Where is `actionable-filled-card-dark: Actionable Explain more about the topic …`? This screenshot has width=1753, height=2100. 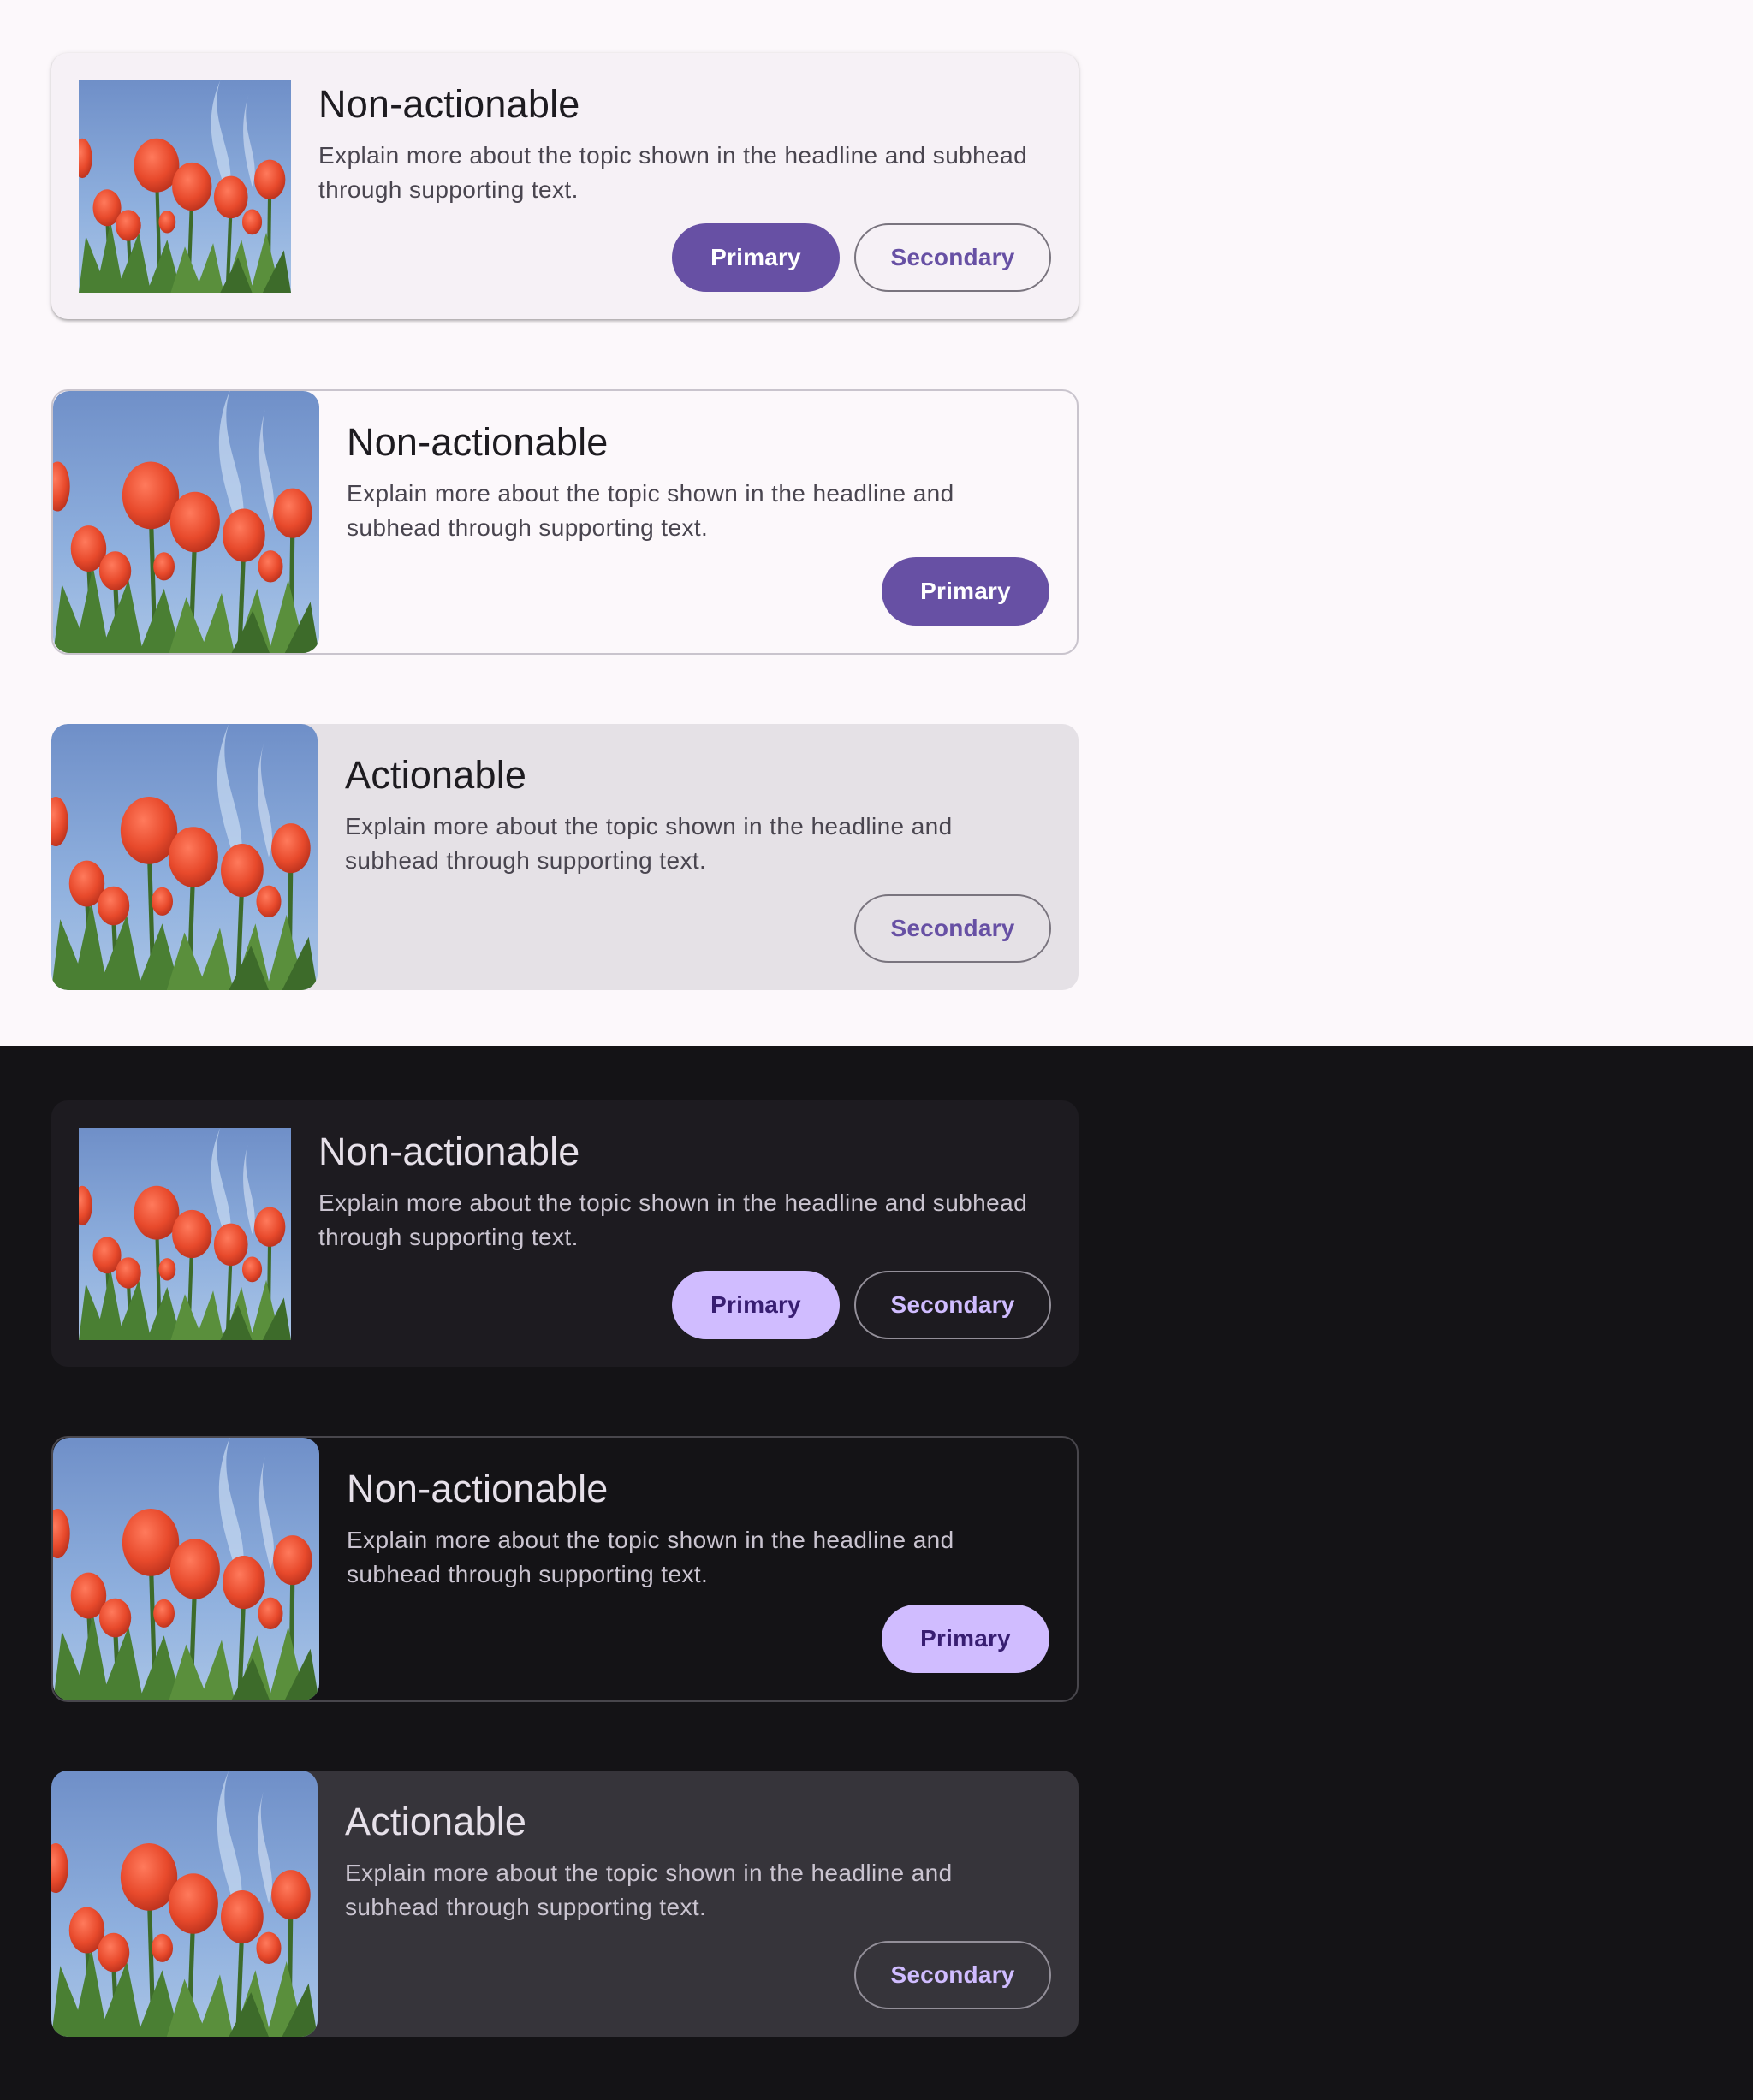
actionable-filled-card-dark: Actionable Explain more about the topic … is located at coordinates (565, 1904).